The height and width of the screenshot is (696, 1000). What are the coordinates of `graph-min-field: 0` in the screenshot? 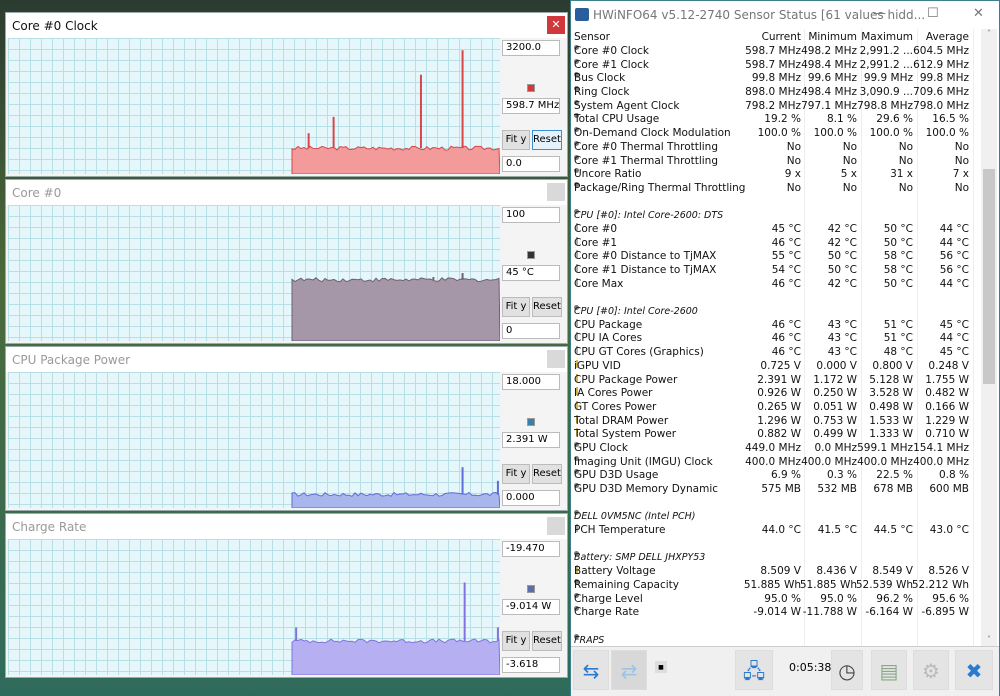 It's located at (531, 331).